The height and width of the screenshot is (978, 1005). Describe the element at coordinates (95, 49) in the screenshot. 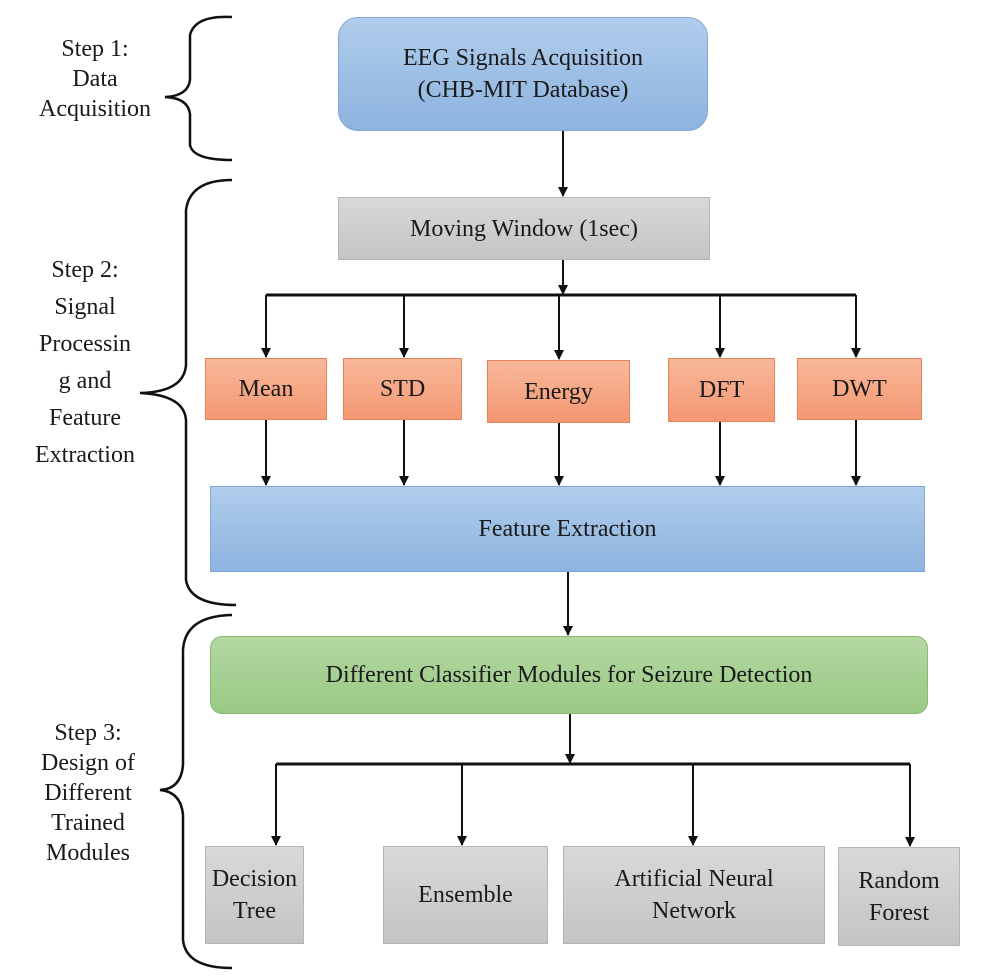

I see `step-label-line: Step 1:` at that location.